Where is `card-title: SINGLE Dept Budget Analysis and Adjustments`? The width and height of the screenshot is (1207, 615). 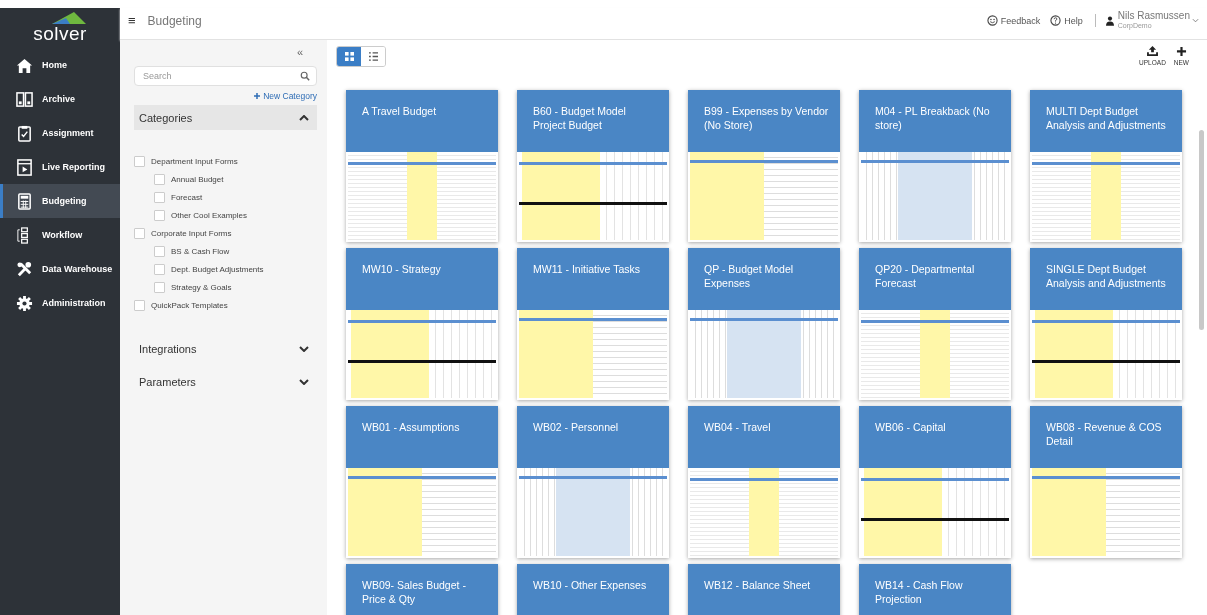
card-title: SINGLE Dept Budget Analysis and Adjustments is located at coordinates (1106, 279).